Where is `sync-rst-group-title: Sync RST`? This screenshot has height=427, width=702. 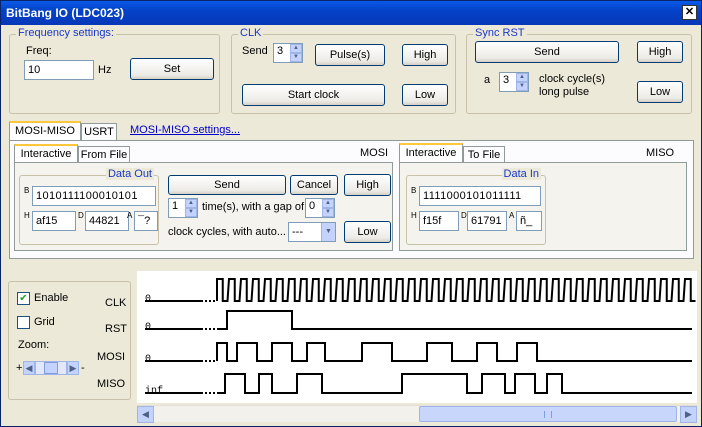 sync-rst-group-title: Sync RST is located at coordinates (500, 33).